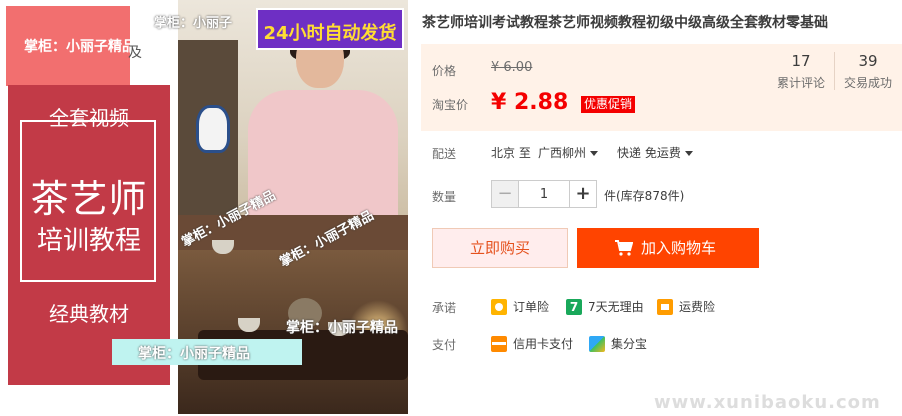 The image size is (902, 416). What do you see at coordinates (562, 153) in the screenshot?
I see `destination-value: 广西柳州` at bounding box center [562, 153].